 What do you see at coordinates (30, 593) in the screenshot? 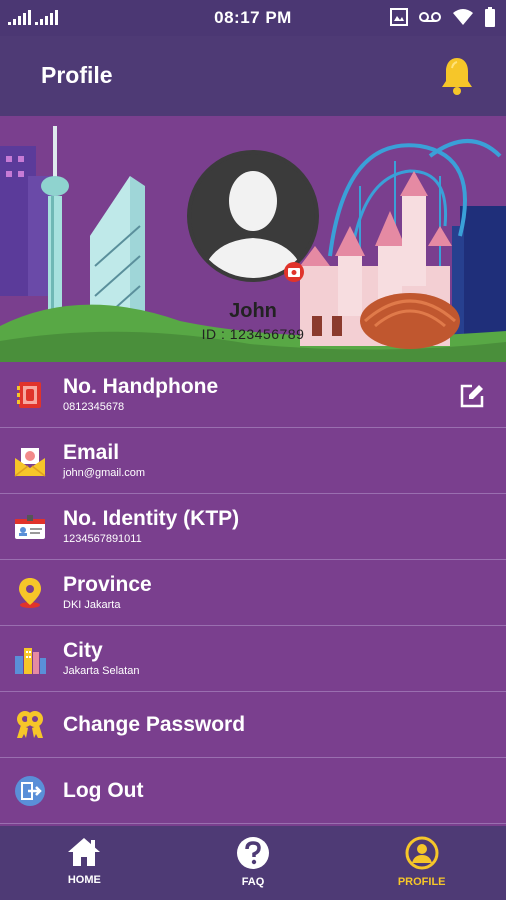
I see `location-pin-icon` at bounding box center [30, 593].